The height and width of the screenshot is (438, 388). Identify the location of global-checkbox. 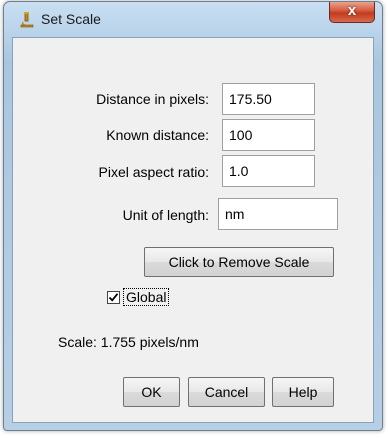
(113, 297).